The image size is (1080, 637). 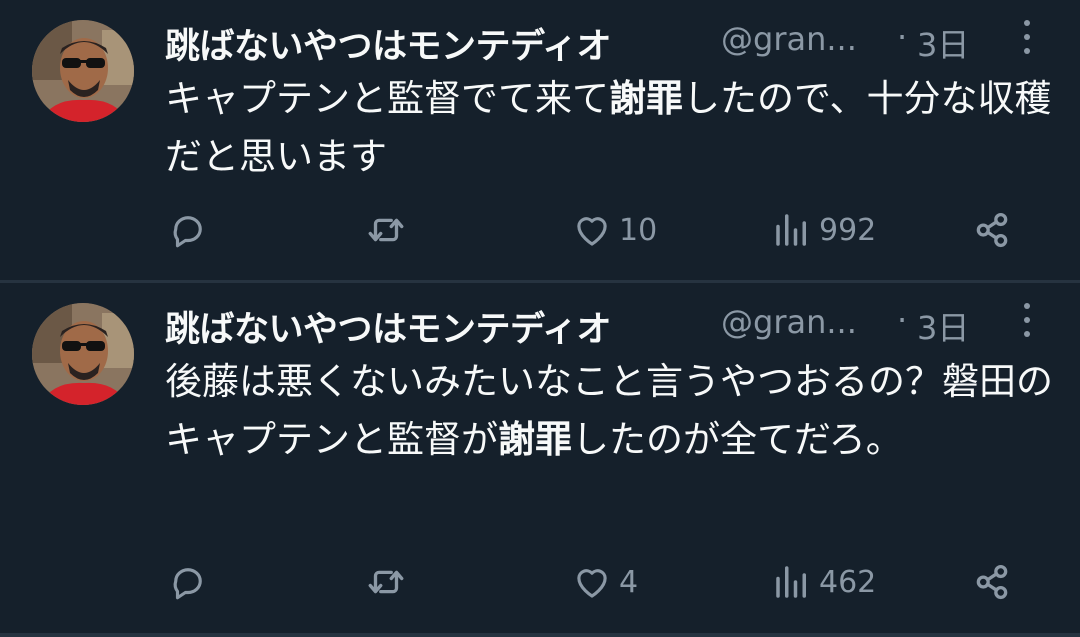 I want to click on like-button: 4, so click(x=604, y=582).